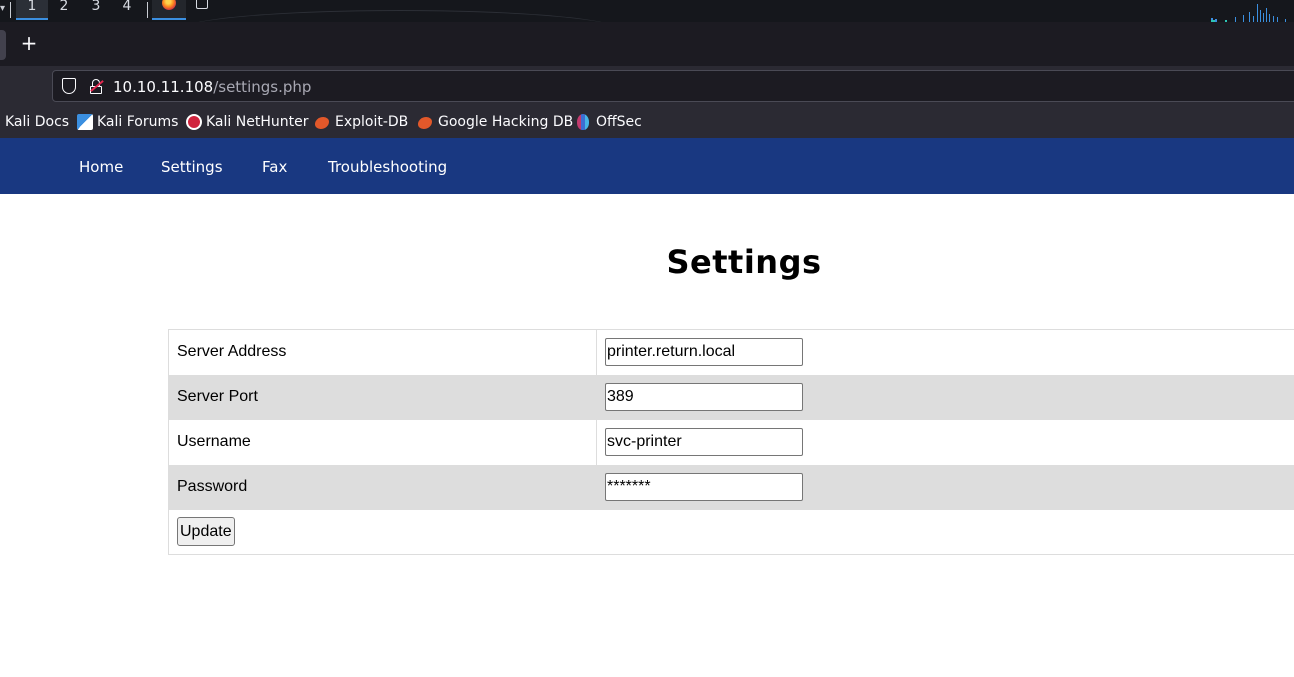  What do you see at coordinates (96, 87) in the screenshot?
I see `insecure-lock-icon` at bounding box center [96, 87].